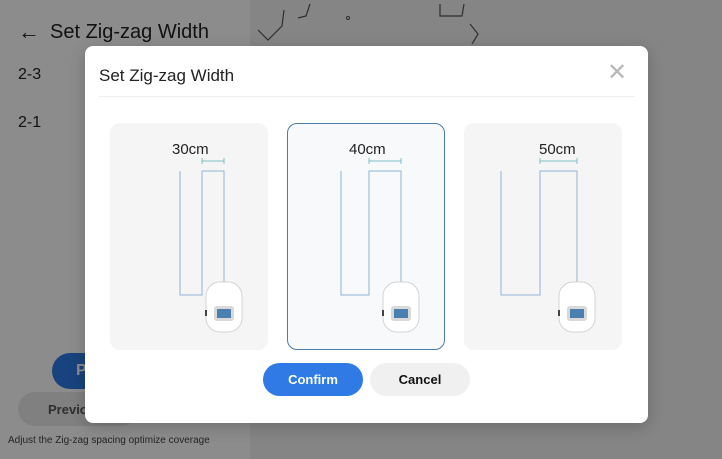 This screenshot has height=459, width=722. Describe the element at coordinates (366, 96) in the screenshot. I see `dialog-divider` at that location.